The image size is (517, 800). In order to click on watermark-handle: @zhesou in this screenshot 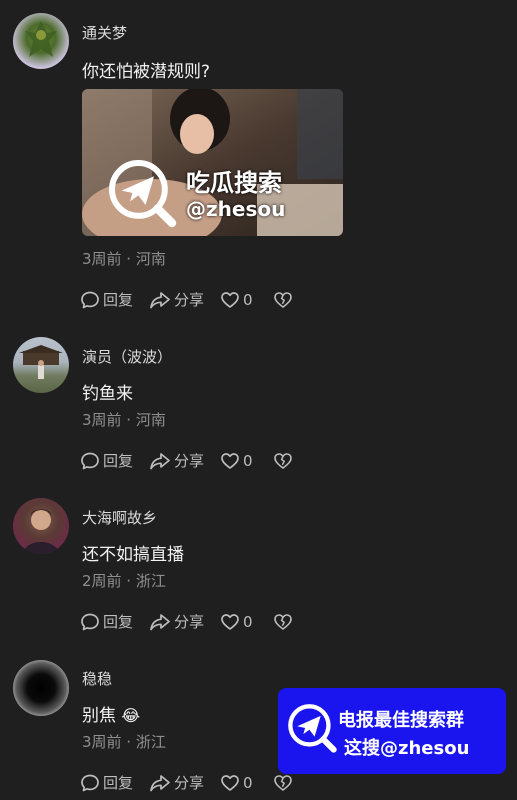, I will do `click(236, 209)`.